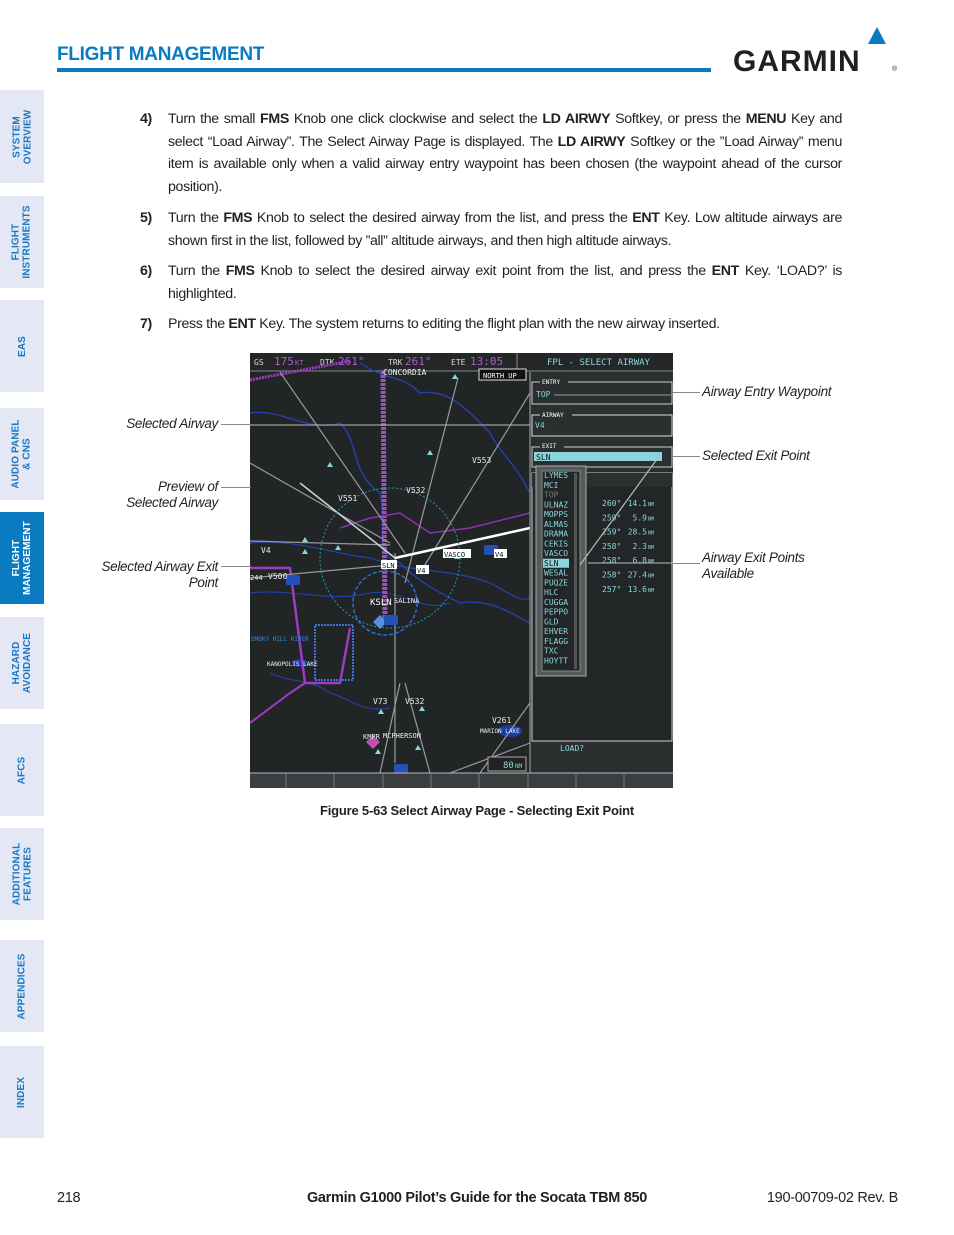 This screenshot has width=954, height=1235. What do you see at coordinates (556, 475) in the screenshot?
I see `waypoint-list-item: LYMES` at bounding box center [556, 475].